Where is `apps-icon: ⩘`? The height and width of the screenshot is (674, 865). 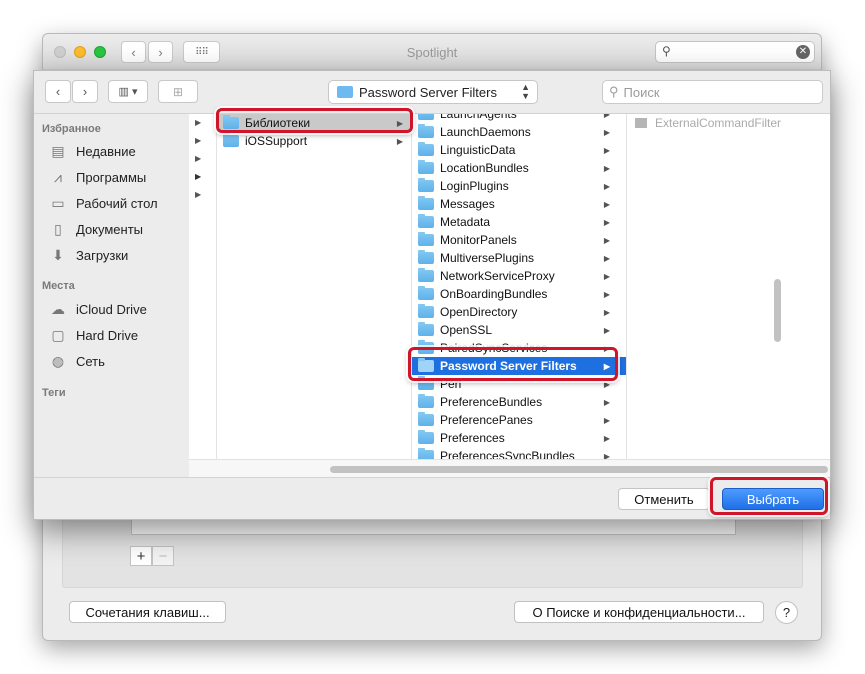
apps-icon: ⩘ is located at coordinates (58, 176).